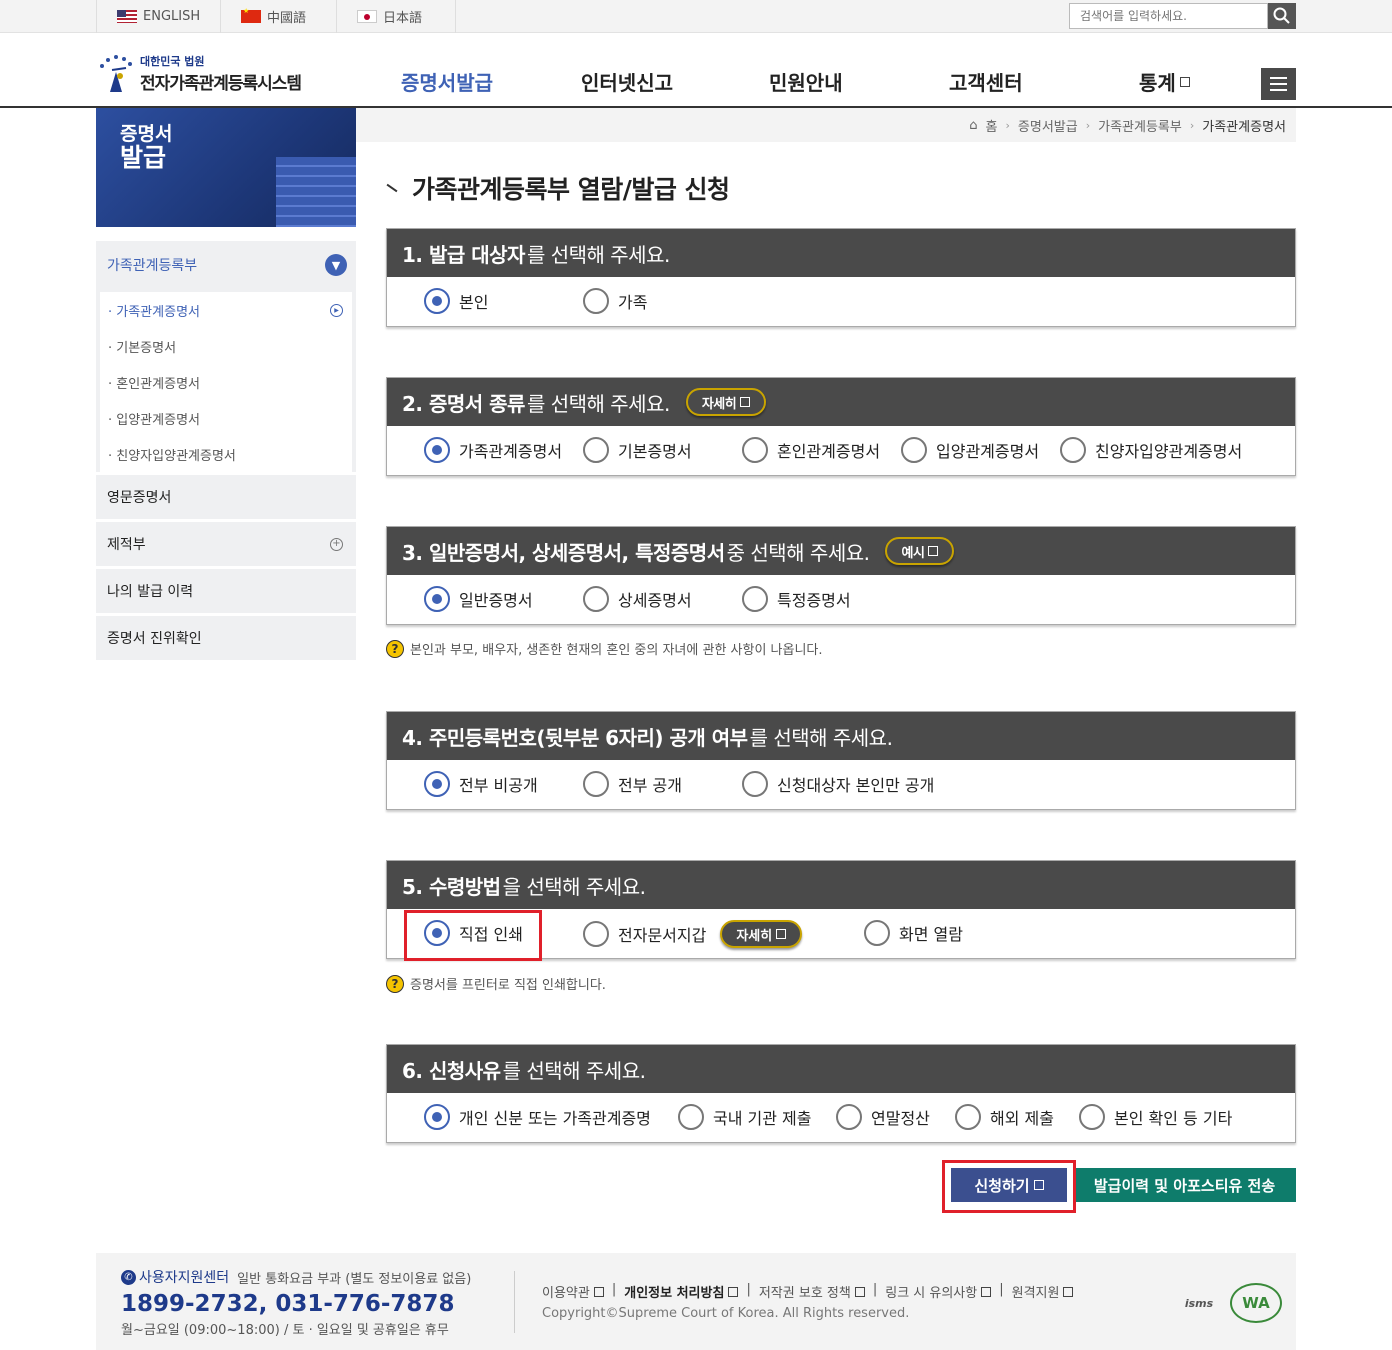  I want to click on footer-link-label: 이용약관, so click(566, 1293).